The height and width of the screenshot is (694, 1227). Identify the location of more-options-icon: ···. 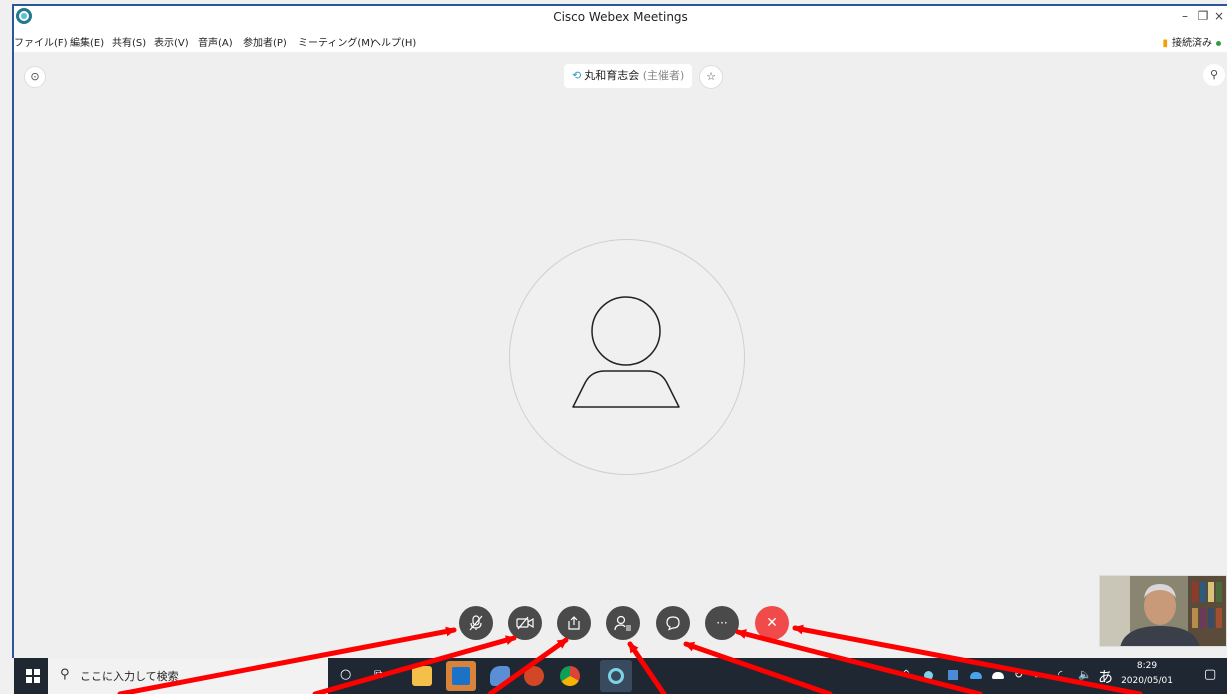
(722, 623).